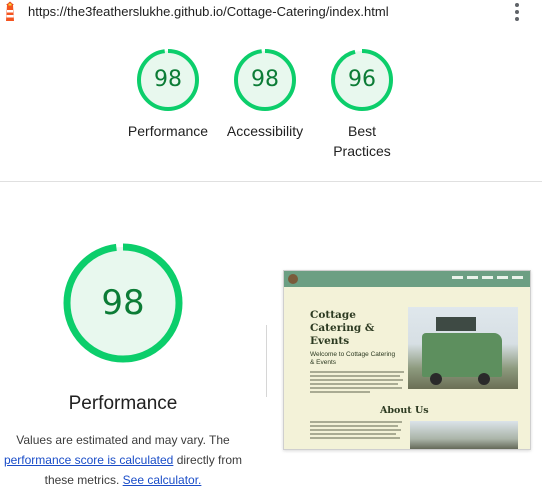 The image size is (542, 493). Describe the element at coordinates (265, 131) in the screenshot. I see `gauge-label-accessibility: Accessibility` at that location.